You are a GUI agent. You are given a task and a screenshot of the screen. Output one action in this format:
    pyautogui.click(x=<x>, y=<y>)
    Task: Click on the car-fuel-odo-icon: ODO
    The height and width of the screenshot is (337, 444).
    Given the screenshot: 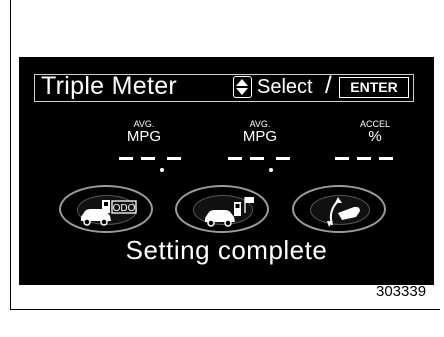 What is the action you would take?
    pyautogui.click(x=109, y=213)
    